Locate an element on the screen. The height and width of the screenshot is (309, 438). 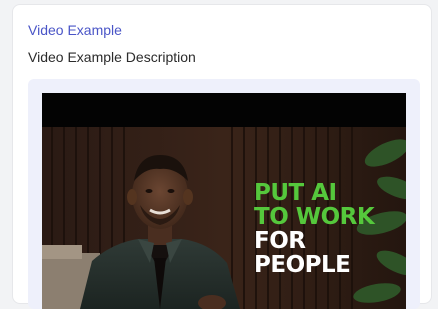
video-headline: PUT AI TO WORK FOR PEOPLE is located at coordinates (314, 229).